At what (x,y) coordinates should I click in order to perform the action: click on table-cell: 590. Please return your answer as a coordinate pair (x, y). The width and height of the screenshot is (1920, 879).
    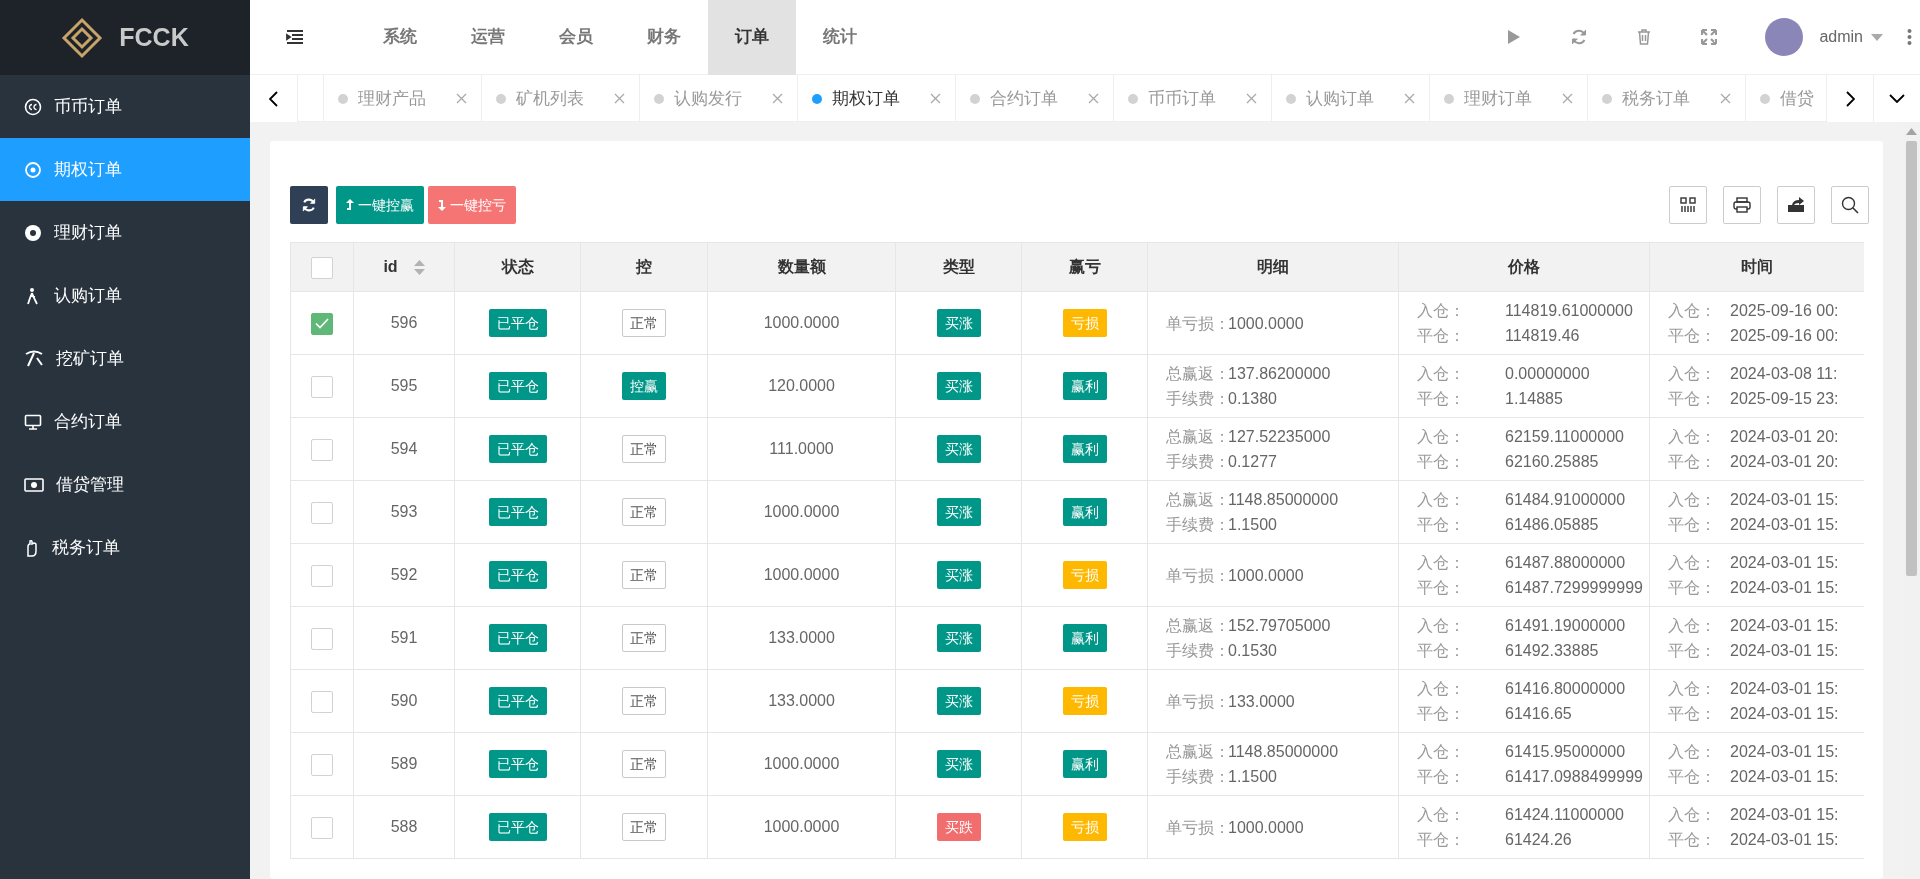
    Looking at the image, I should click on (404, 701).